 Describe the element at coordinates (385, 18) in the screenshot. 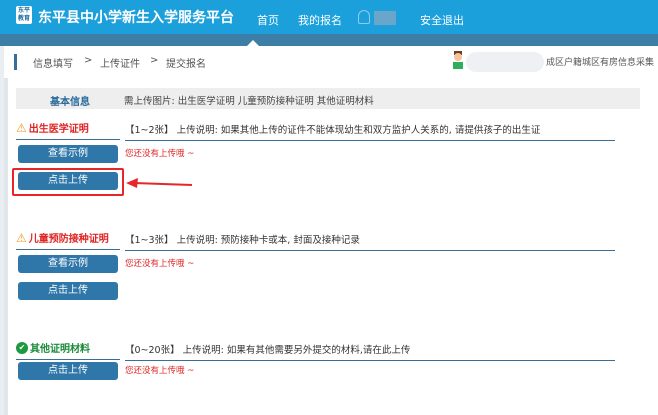

I see `user-name-blurred` at that location.